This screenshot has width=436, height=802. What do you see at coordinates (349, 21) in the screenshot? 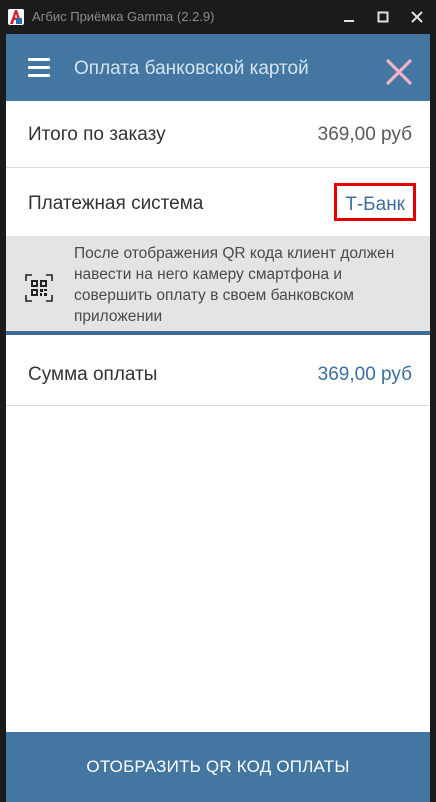
I see `minimize-icon` at bounding box center [349, 21].